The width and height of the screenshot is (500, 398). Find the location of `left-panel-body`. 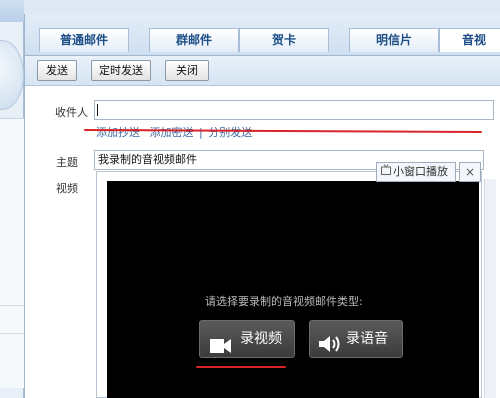

left-panel-body is located at coordinates (12, 253).